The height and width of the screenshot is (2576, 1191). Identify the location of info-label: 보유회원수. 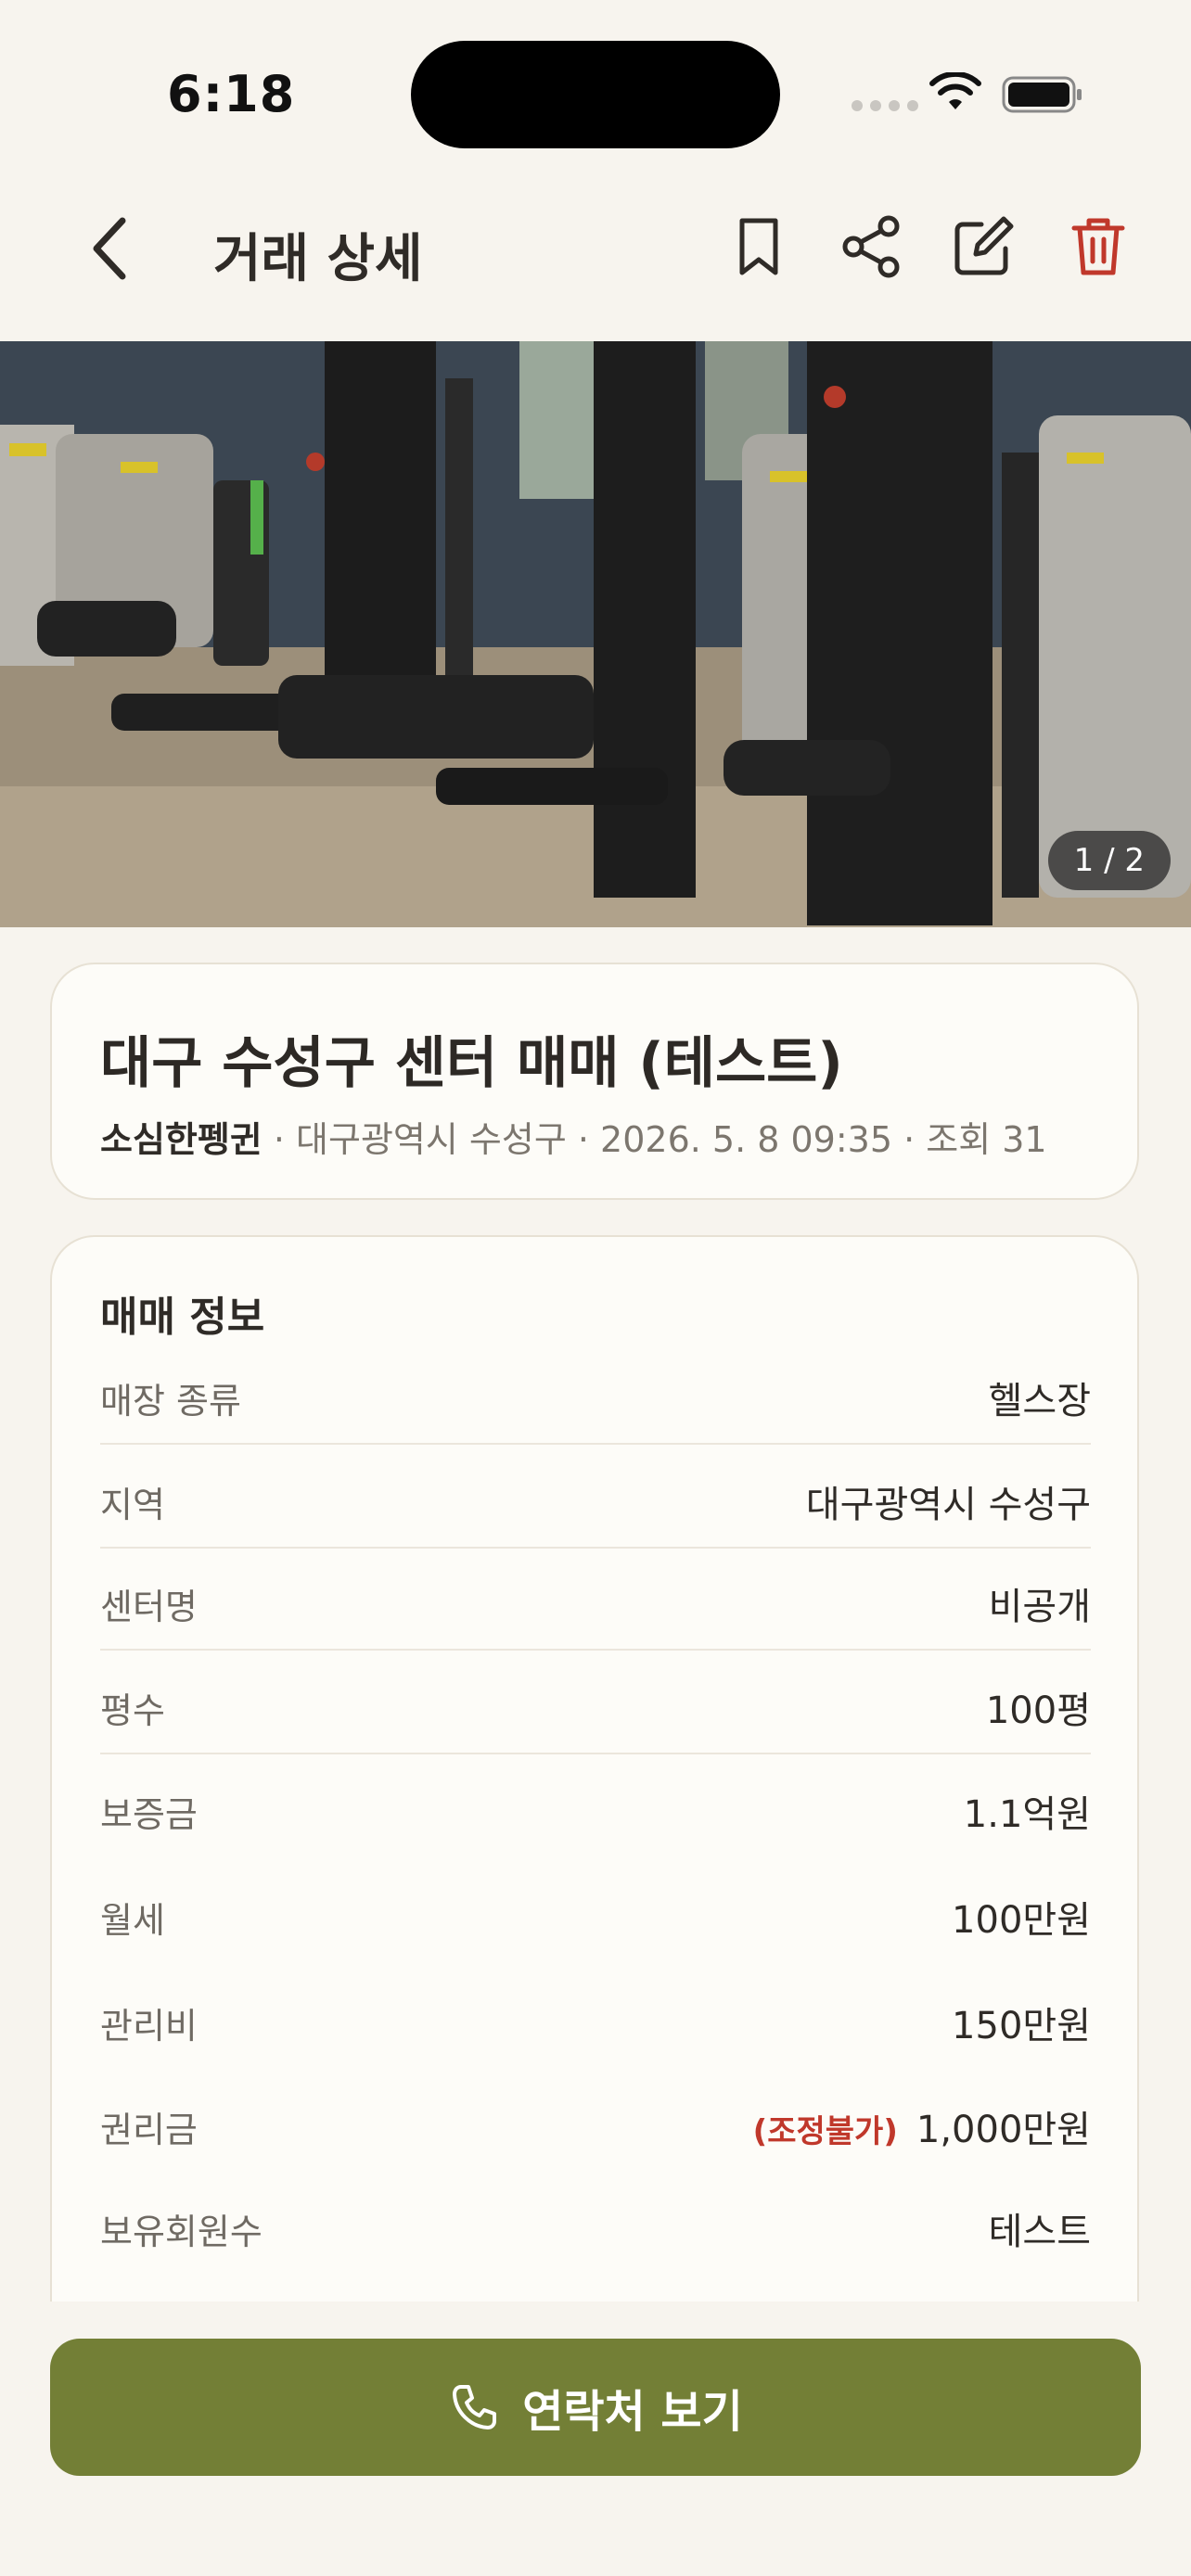
(181, 2232).